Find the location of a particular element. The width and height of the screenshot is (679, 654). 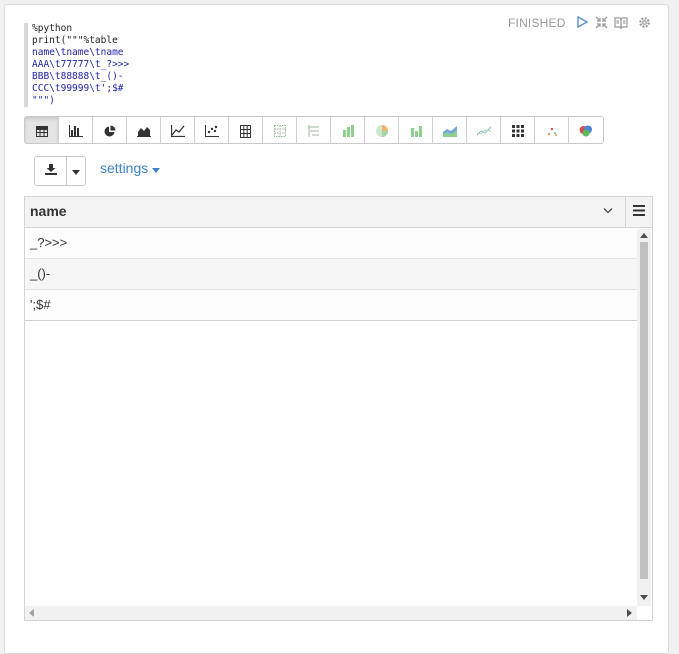

pie-icon is located at coordinates (382, 130).